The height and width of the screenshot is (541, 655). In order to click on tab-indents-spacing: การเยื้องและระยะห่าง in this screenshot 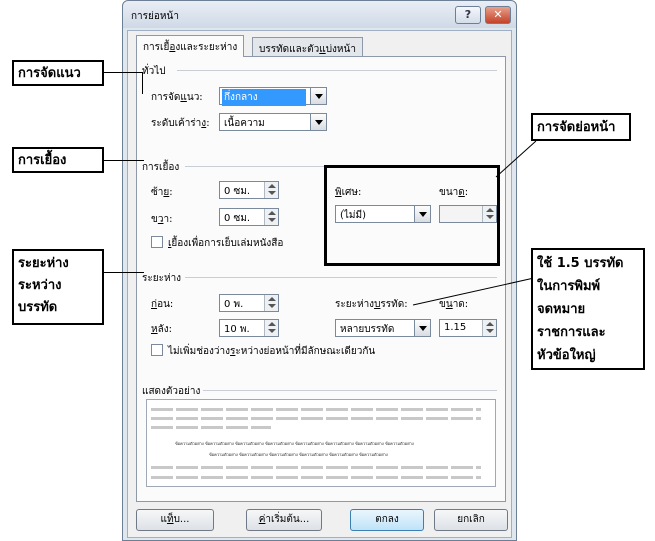, I will do `click(190, 46)`.